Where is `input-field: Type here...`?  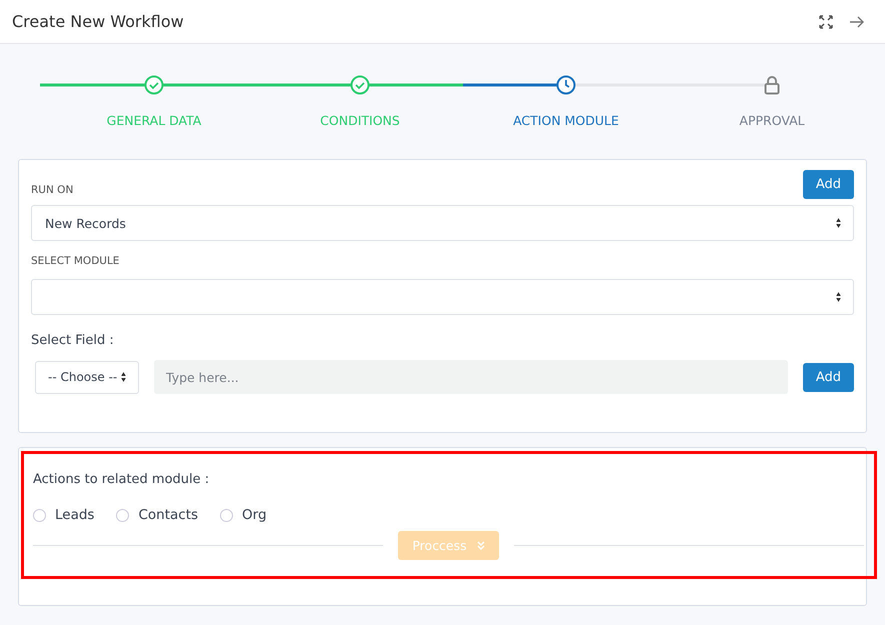
input-field: Type here... is located at coordinates (471, 377).